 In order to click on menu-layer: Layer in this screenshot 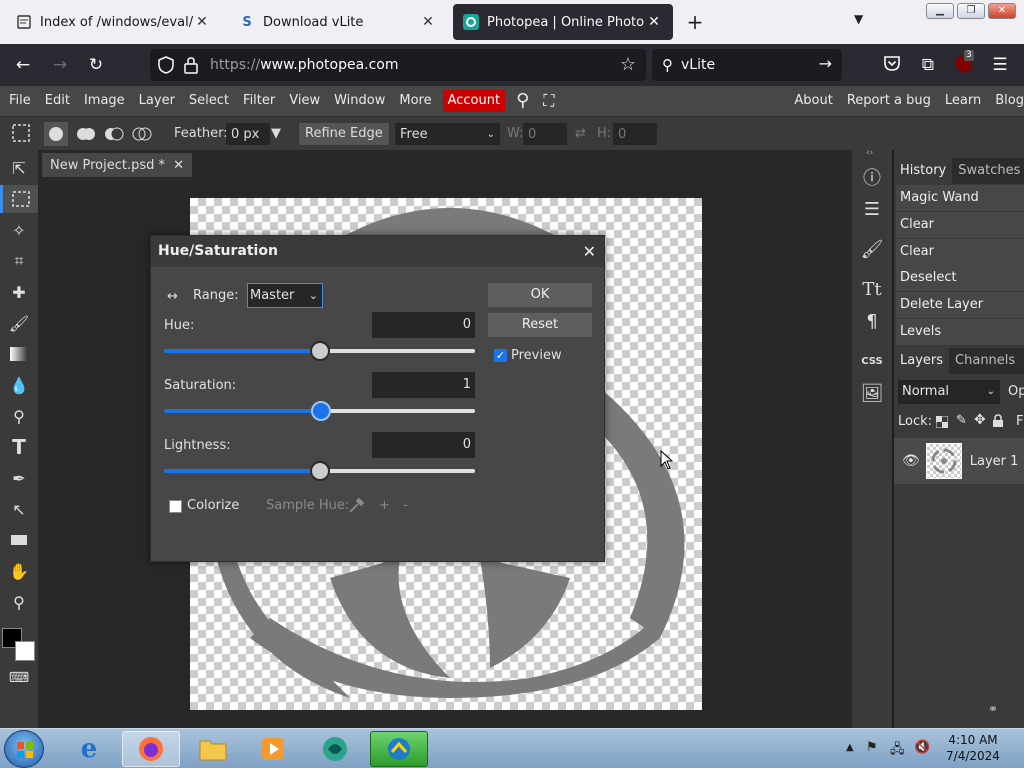, I will do `click(157, 101)`.